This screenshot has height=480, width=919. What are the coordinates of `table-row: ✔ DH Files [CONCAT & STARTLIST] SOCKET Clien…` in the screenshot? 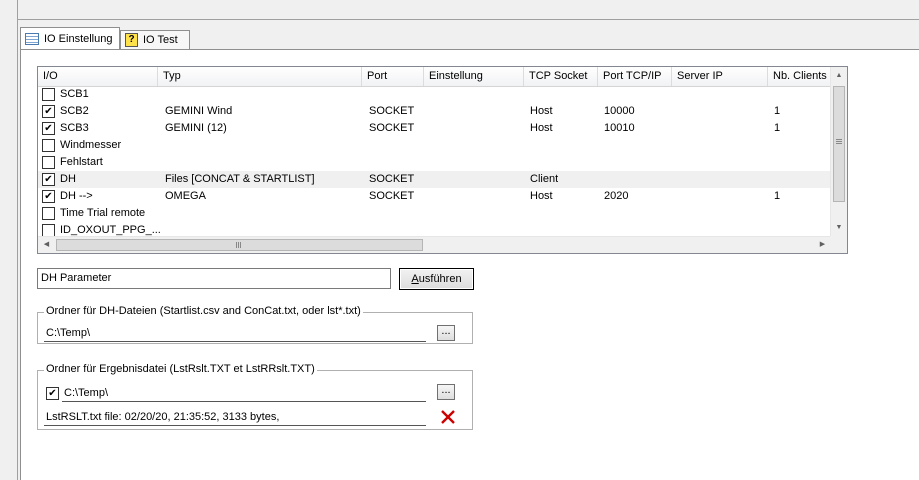 It's located at (434, 179).